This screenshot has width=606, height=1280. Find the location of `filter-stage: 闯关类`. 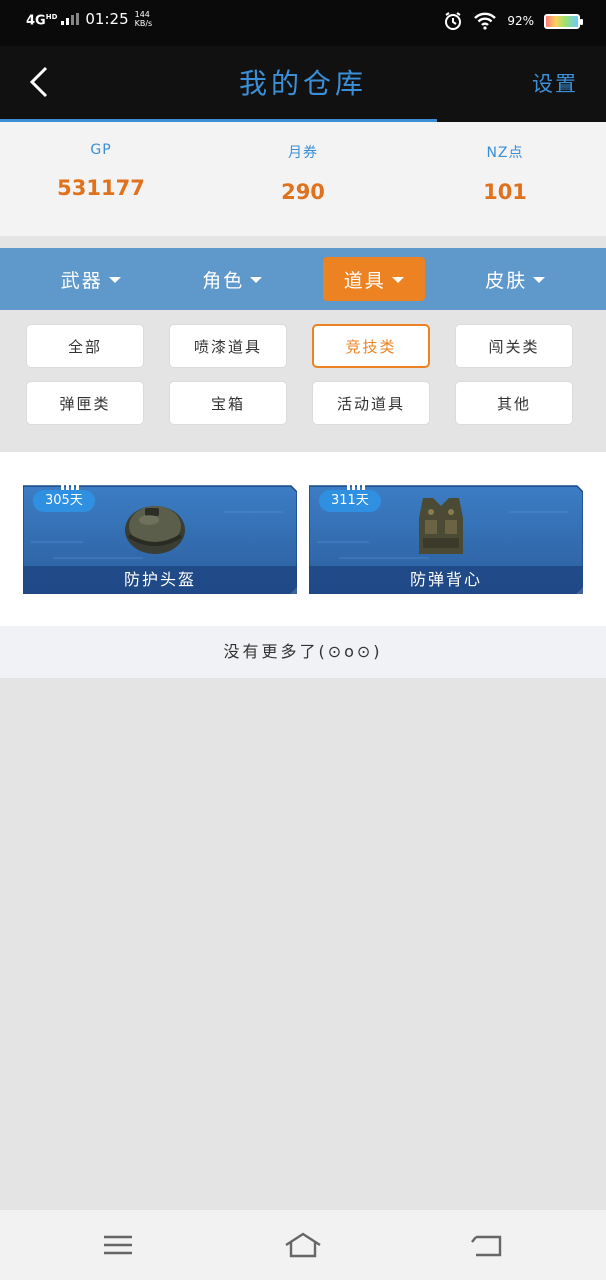

filter-stage: 闯关类 is located at coordinates (514, 346).